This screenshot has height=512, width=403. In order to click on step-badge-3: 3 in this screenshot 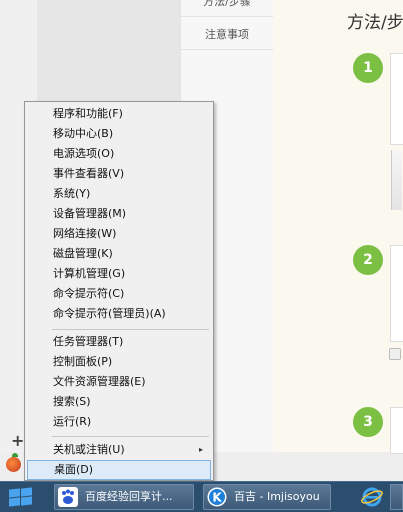, I will do `click(368, 422)`.